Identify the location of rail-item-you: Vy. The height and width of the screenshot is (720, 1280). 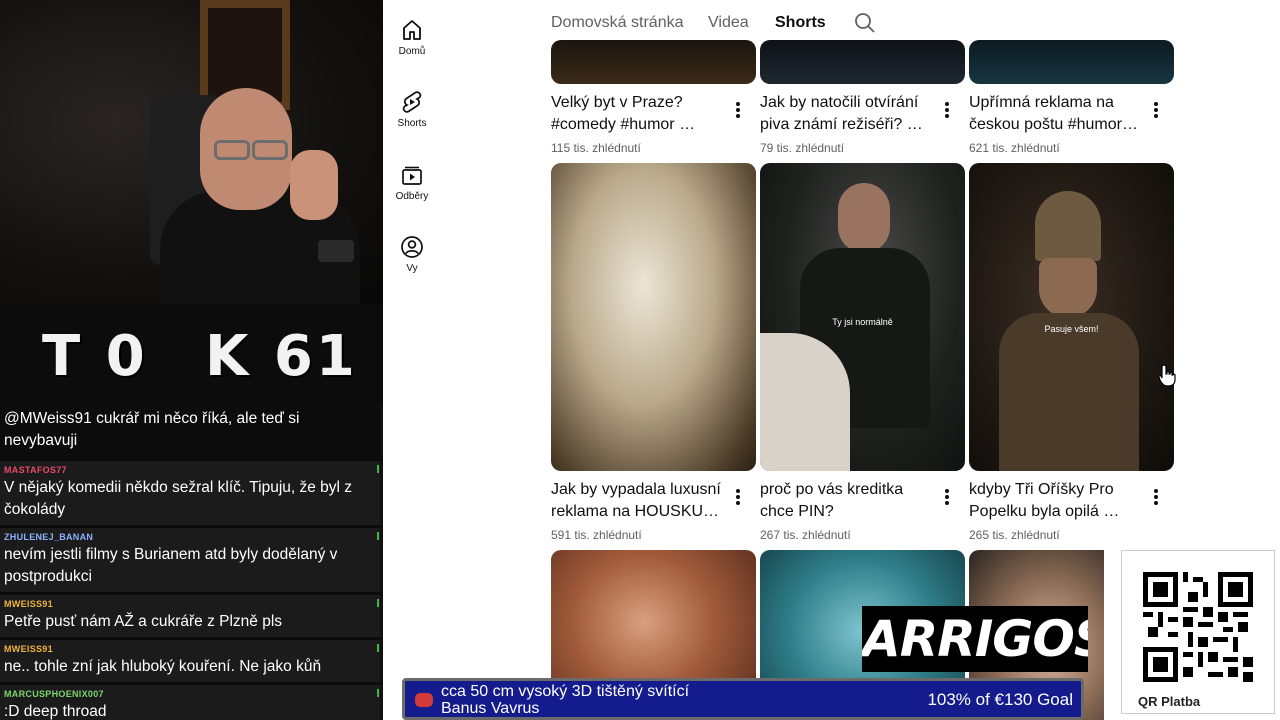
(412, 254).